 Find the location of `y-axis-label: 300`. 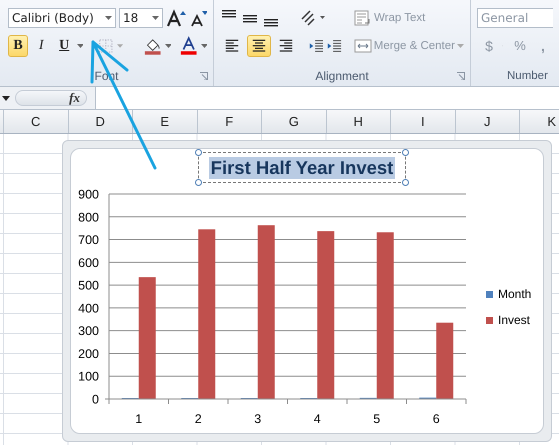

y-axis-label: 300 is located at coordinates (88, 331).